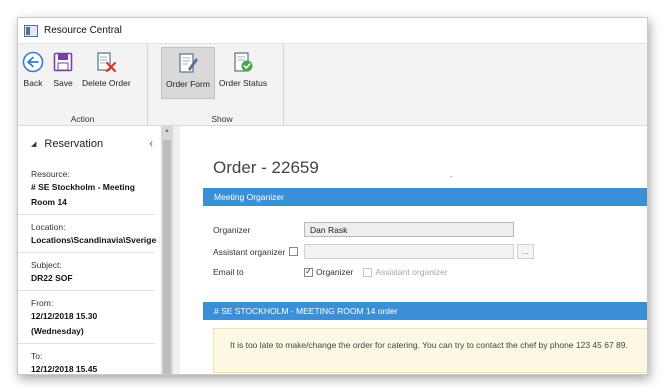 This screenshot has height=388, width=664. I want to click on location-field: Location: Locations\Scandinavia\Sverige, so click(87, 234).